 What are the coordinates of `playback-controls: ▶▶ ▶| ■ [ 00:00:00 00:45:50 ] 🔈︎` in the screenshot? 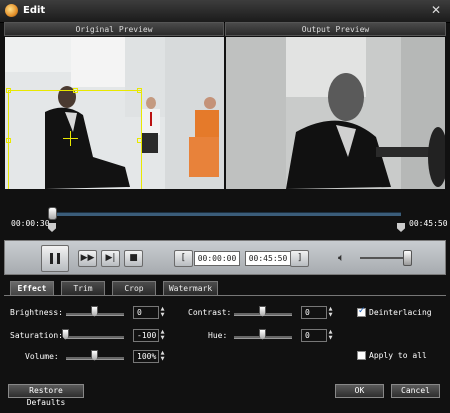 It's located at (225, 257).